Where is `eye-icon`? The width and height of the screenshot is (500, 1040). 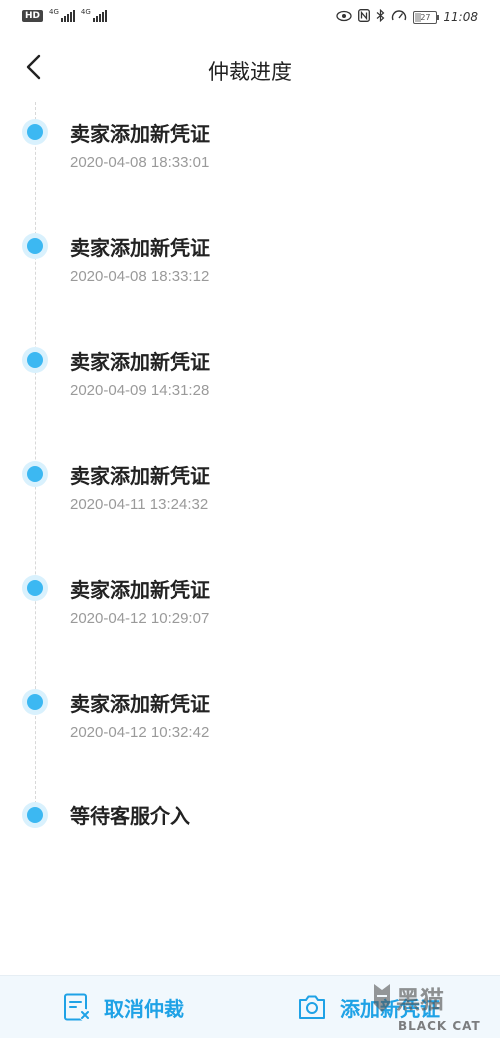
eye-icon is located at coordinates (344, 17).